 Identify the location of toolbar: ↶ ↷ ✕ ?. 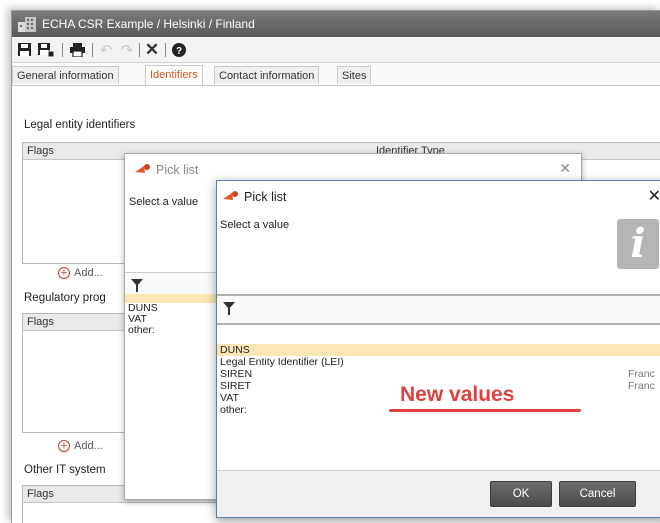
(336, 50).